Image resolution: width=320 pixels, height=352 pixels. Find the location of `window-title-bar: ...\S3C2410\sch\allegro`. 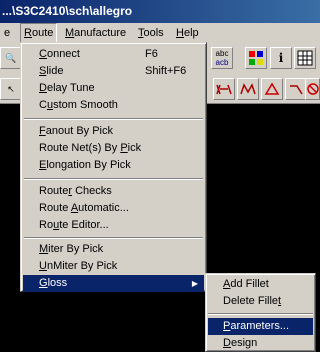

window-title-bar: ...\S3C2410\sch\allegro is located at coordinates (160, 11).